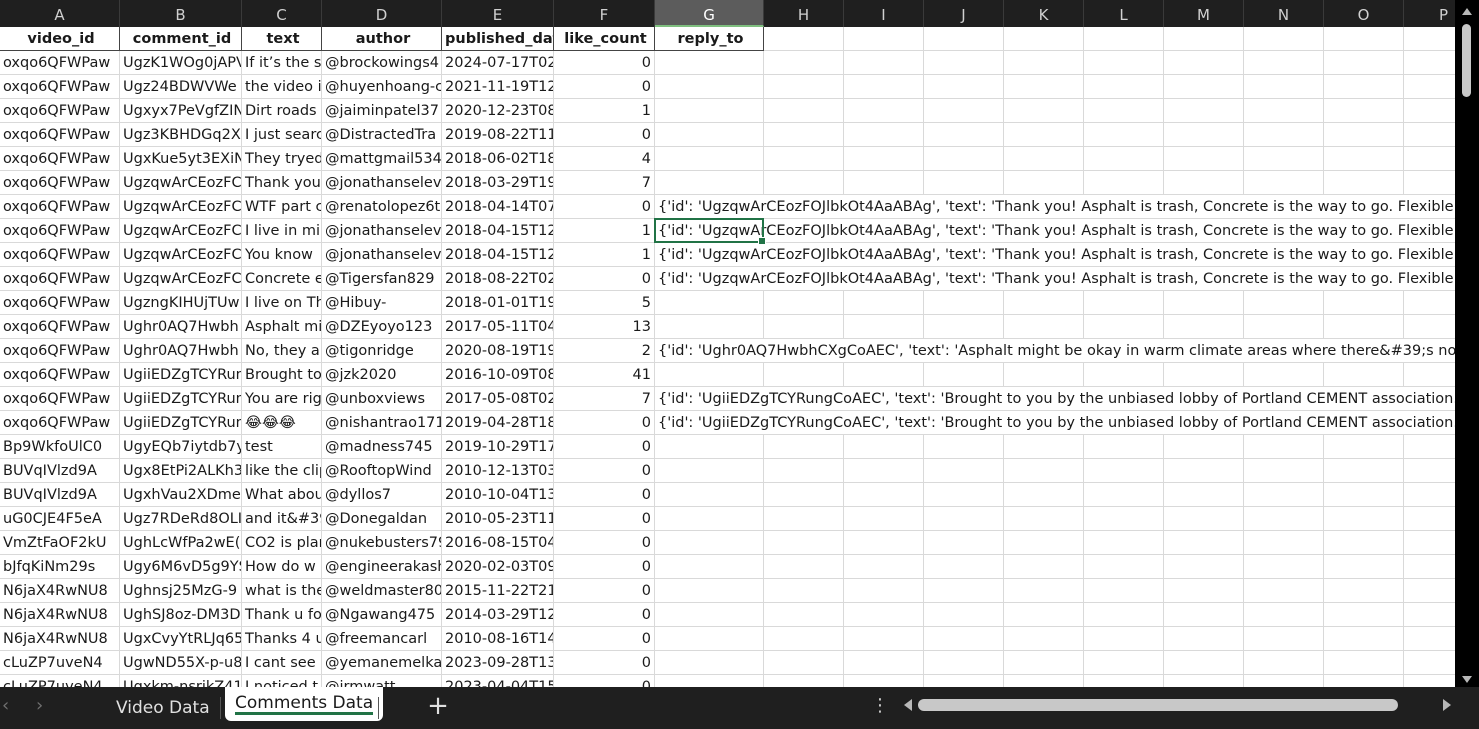  I want to click on scroll-down-arrow-icon, so click(1467, 679).